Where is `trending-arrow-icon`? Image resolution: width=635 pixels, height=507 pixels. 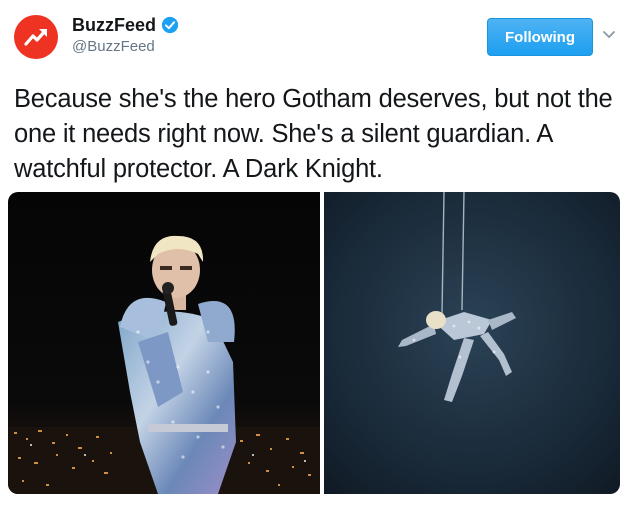 trending-arrow-icon is located at coordinates (35, 37).